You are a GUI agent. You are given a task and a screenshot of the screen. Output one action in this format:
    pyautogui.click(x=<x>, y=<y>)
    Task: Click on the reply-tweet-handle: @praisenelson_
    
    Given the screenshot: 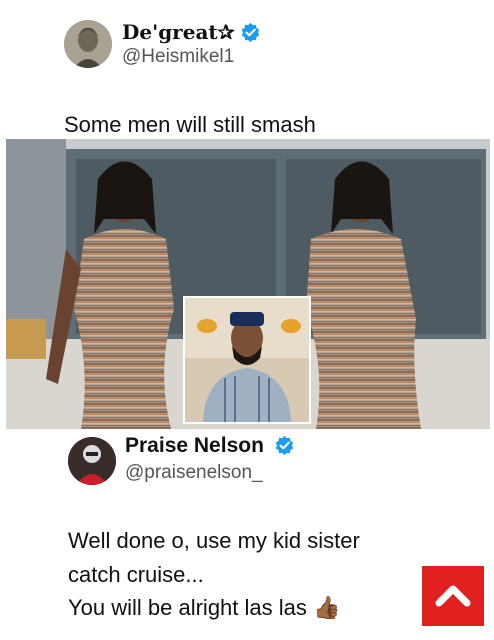 What is the action you would take?
    pyautogui.click(x=194, y=473)
    